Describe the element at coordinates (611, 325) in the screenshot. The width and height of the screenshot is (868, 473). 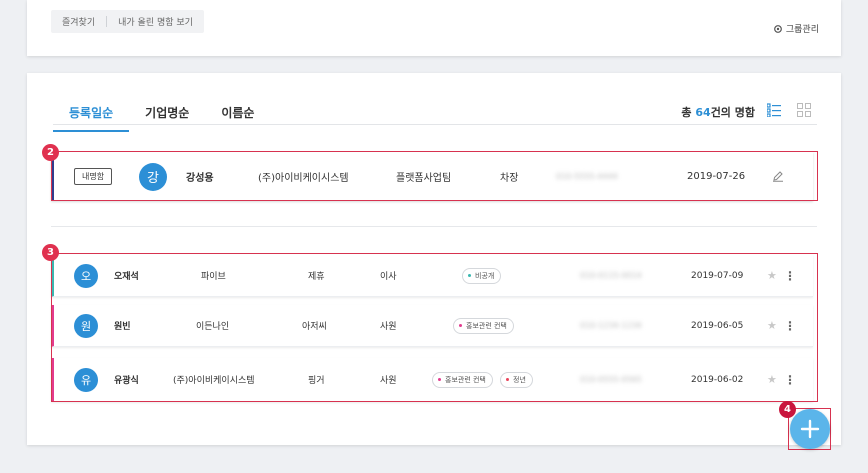
I see `card-phone: 010-1234-1234` at that location.